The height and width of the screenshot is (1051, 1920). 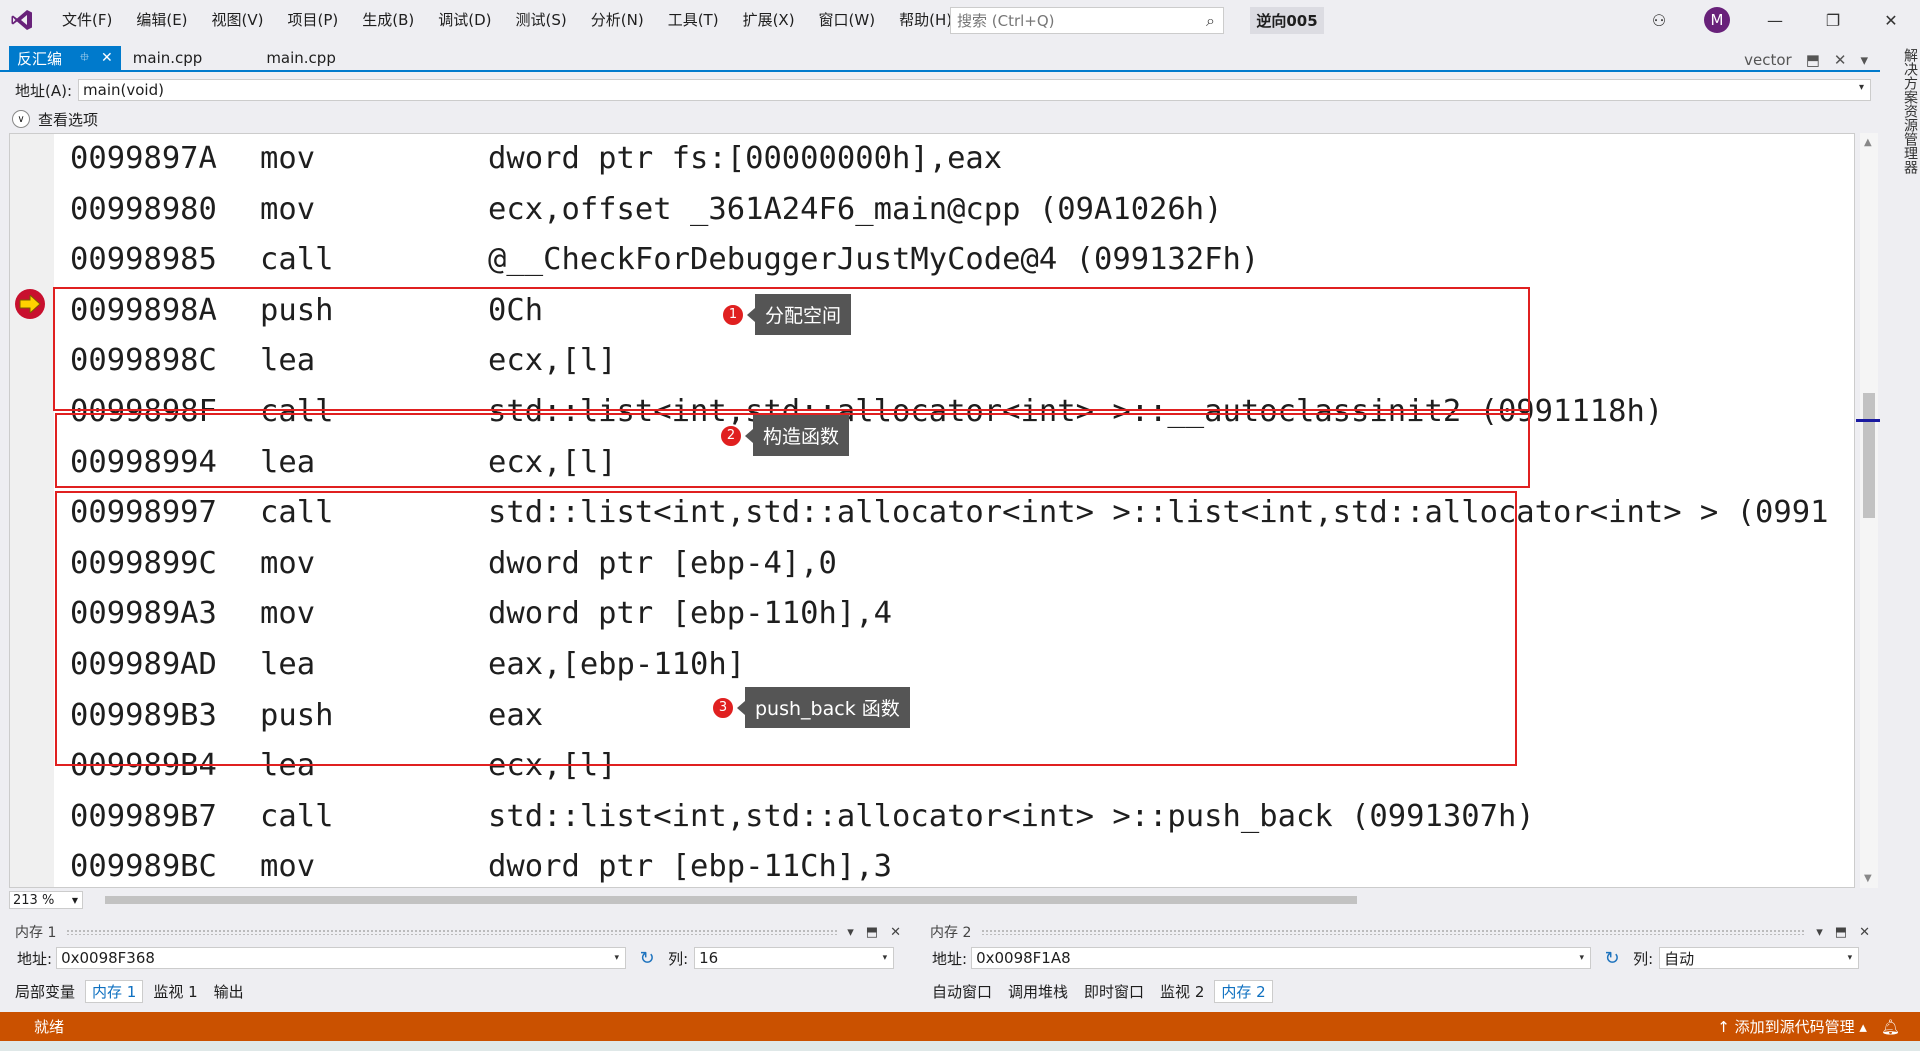 I want to click on view-options: ∨ 查看选项, so click(x=55, y=119).